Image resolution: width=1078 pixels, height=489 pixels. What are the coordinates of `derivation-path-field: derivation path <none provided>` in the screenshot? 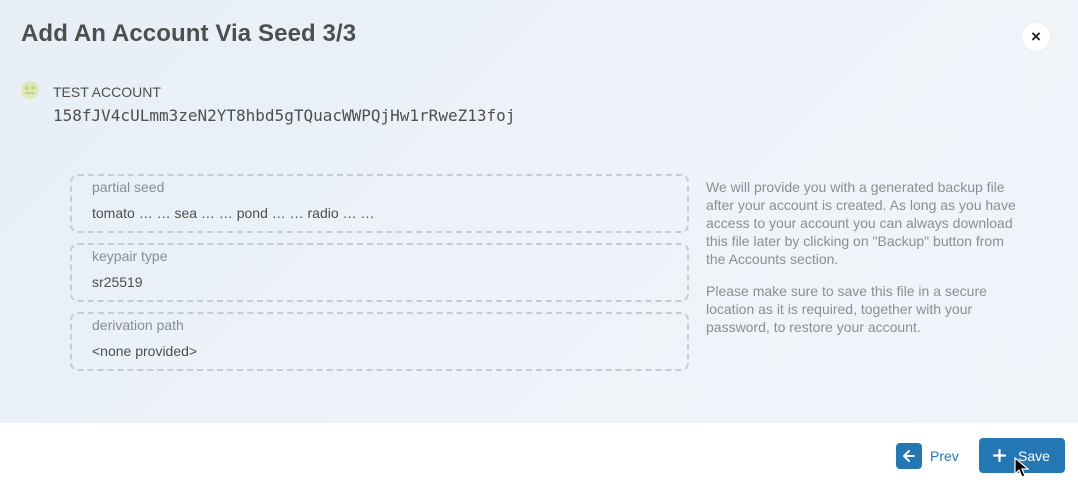 It's located at (379, 341).